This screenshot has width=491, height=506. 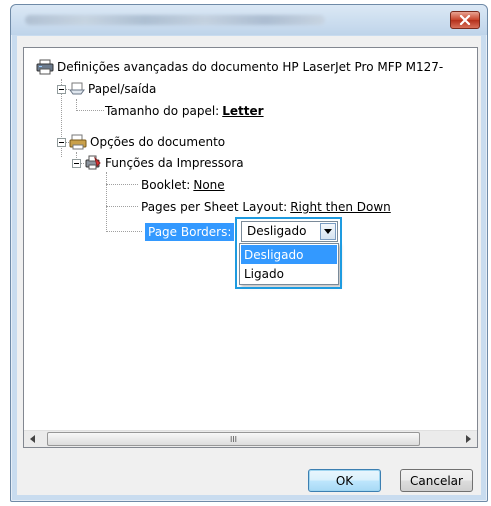 I want to click on ok-button-label: OK, so click(x=344, y=480).